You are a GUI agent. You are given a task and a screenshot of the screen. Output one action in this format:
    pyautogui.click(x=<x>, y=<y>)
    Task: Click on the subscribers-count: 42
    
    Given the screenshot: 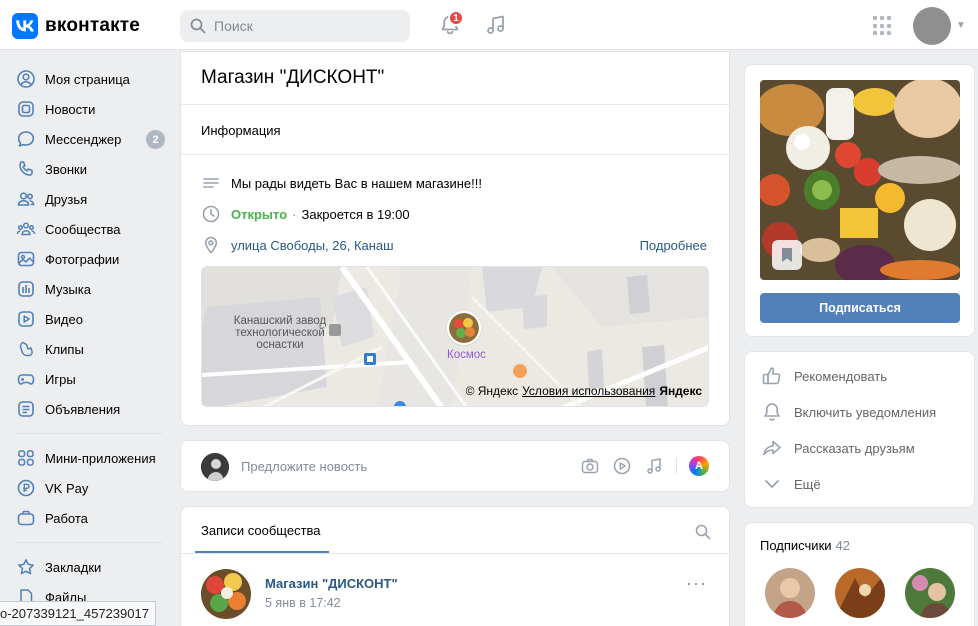 What is the action you would take?
    pyautogui.click(x=842, y=545)
    